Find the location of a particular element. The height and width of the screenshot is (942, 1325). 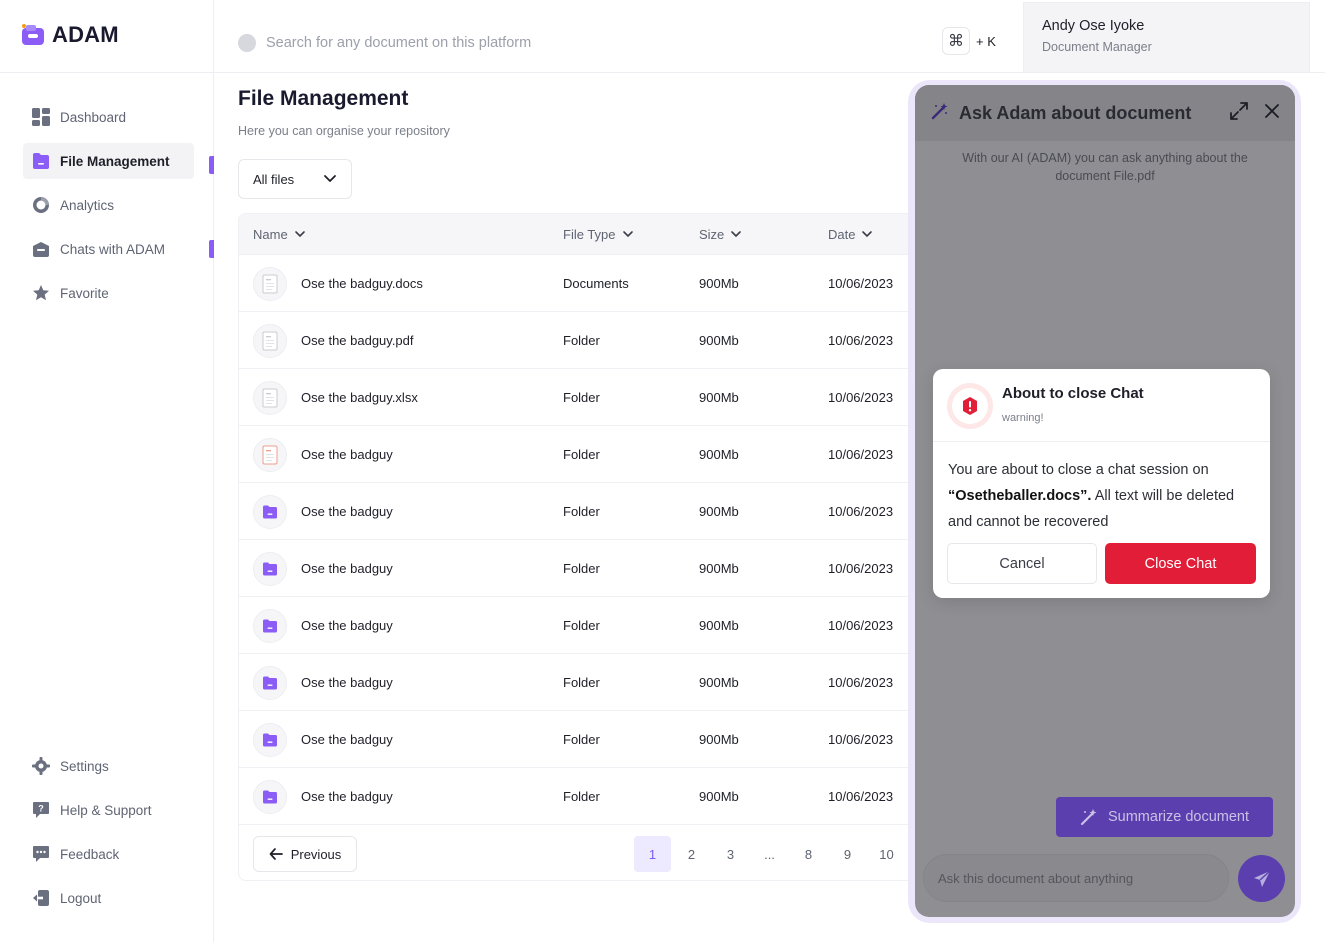

close-chat-button: Close Chat is located at coordinates (1180, 563).